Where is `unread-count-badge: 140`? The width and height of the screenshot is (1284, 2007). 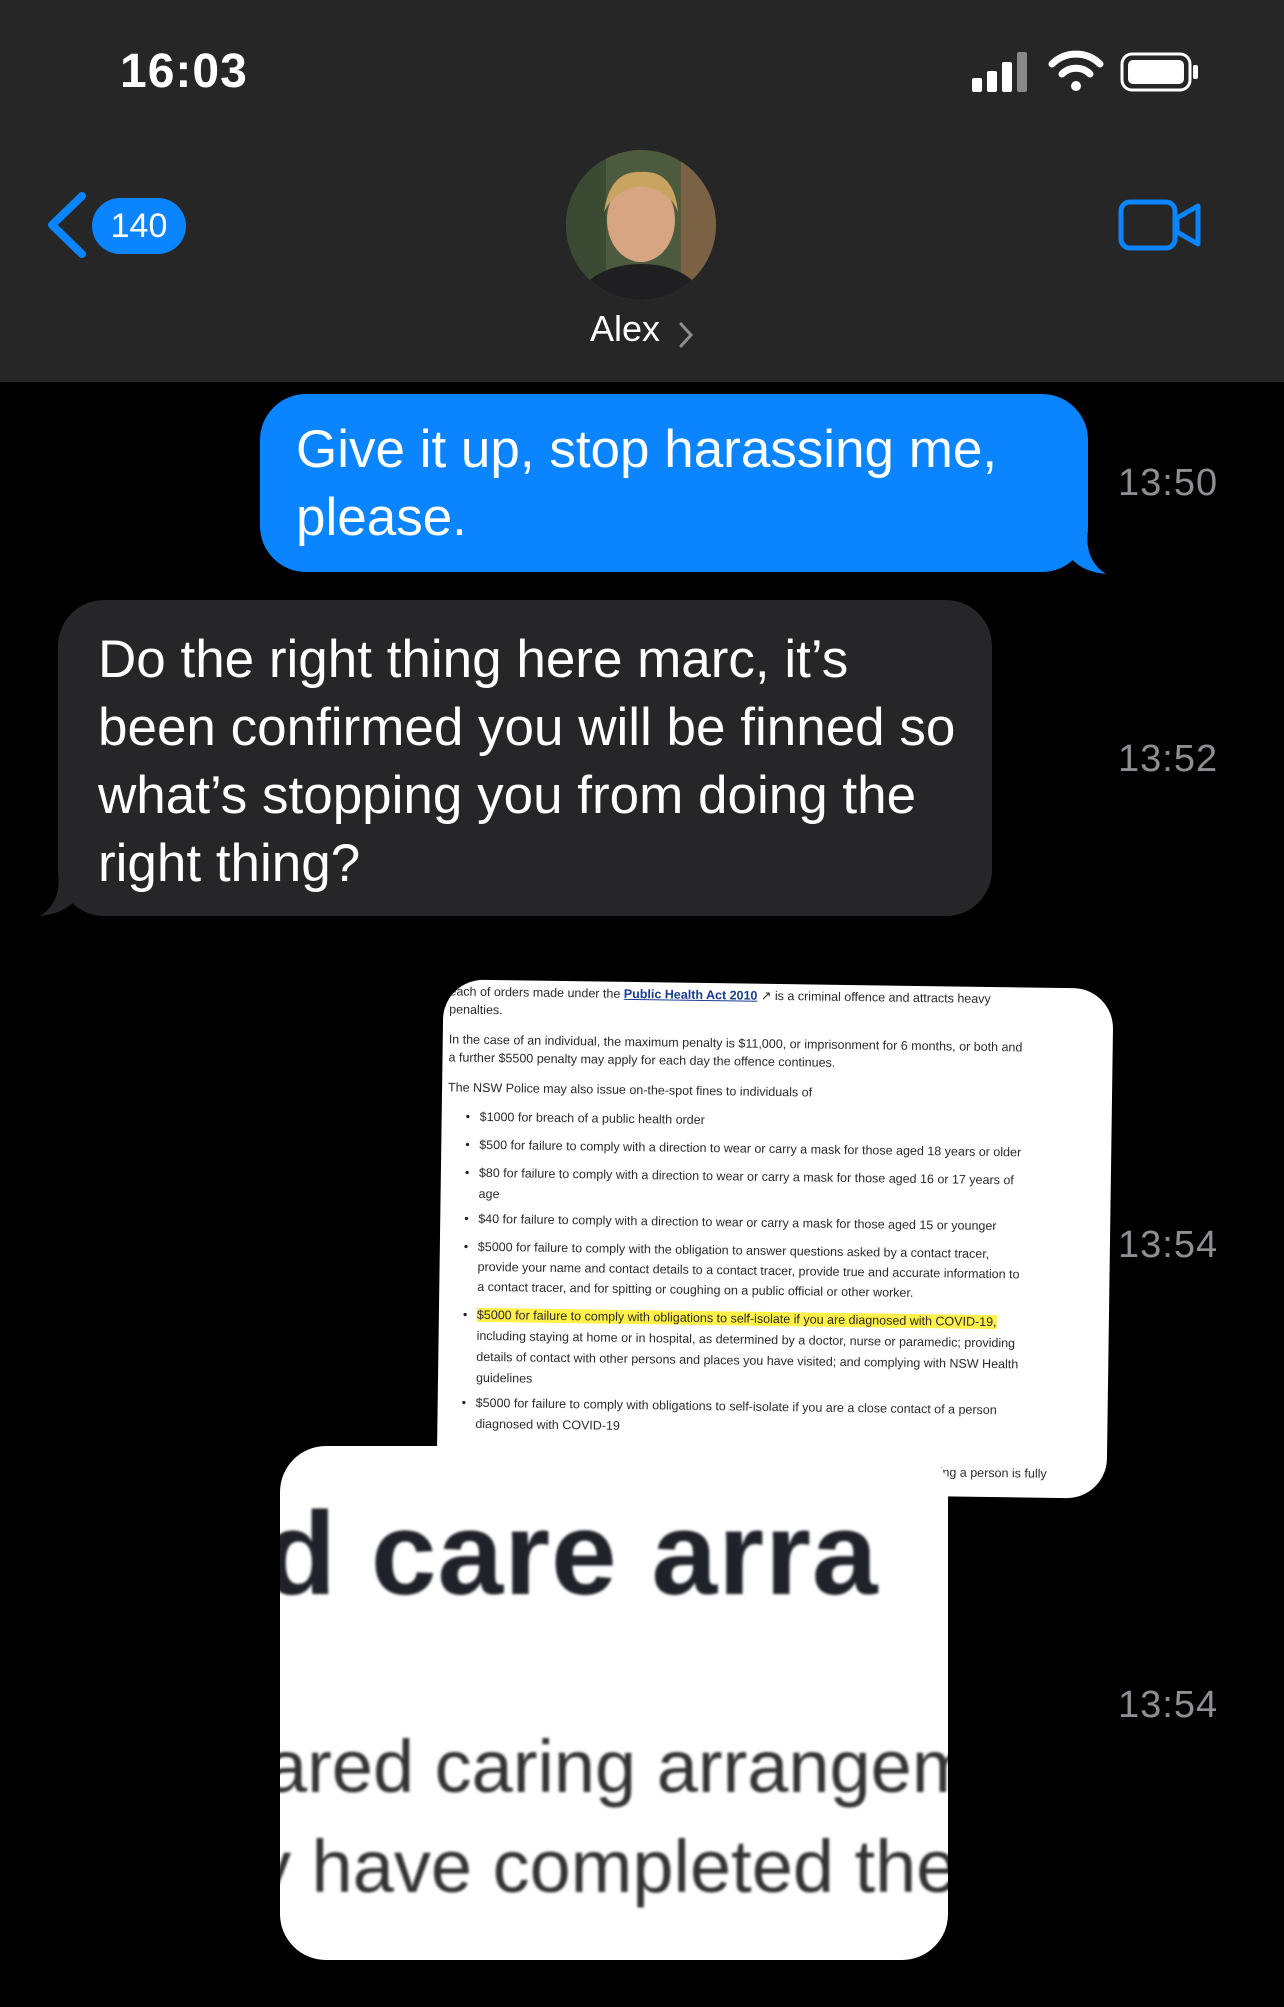
unread-count-badge: 140 is located at coordinates (139, 226).